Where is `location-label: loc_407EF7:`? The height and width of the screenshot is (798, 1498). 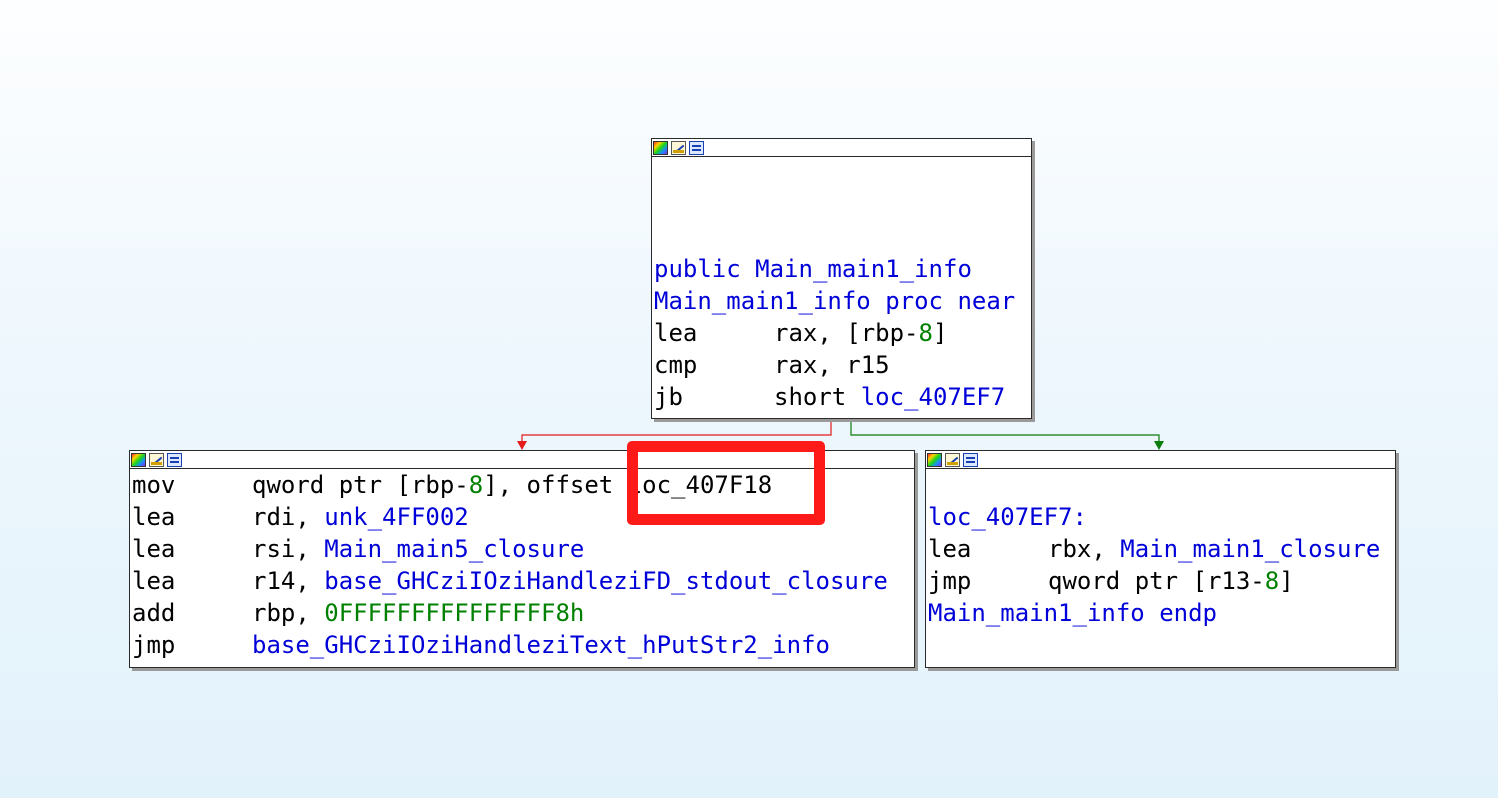 location-label: loc_407EF7: is located at coordinates (1007, 517).